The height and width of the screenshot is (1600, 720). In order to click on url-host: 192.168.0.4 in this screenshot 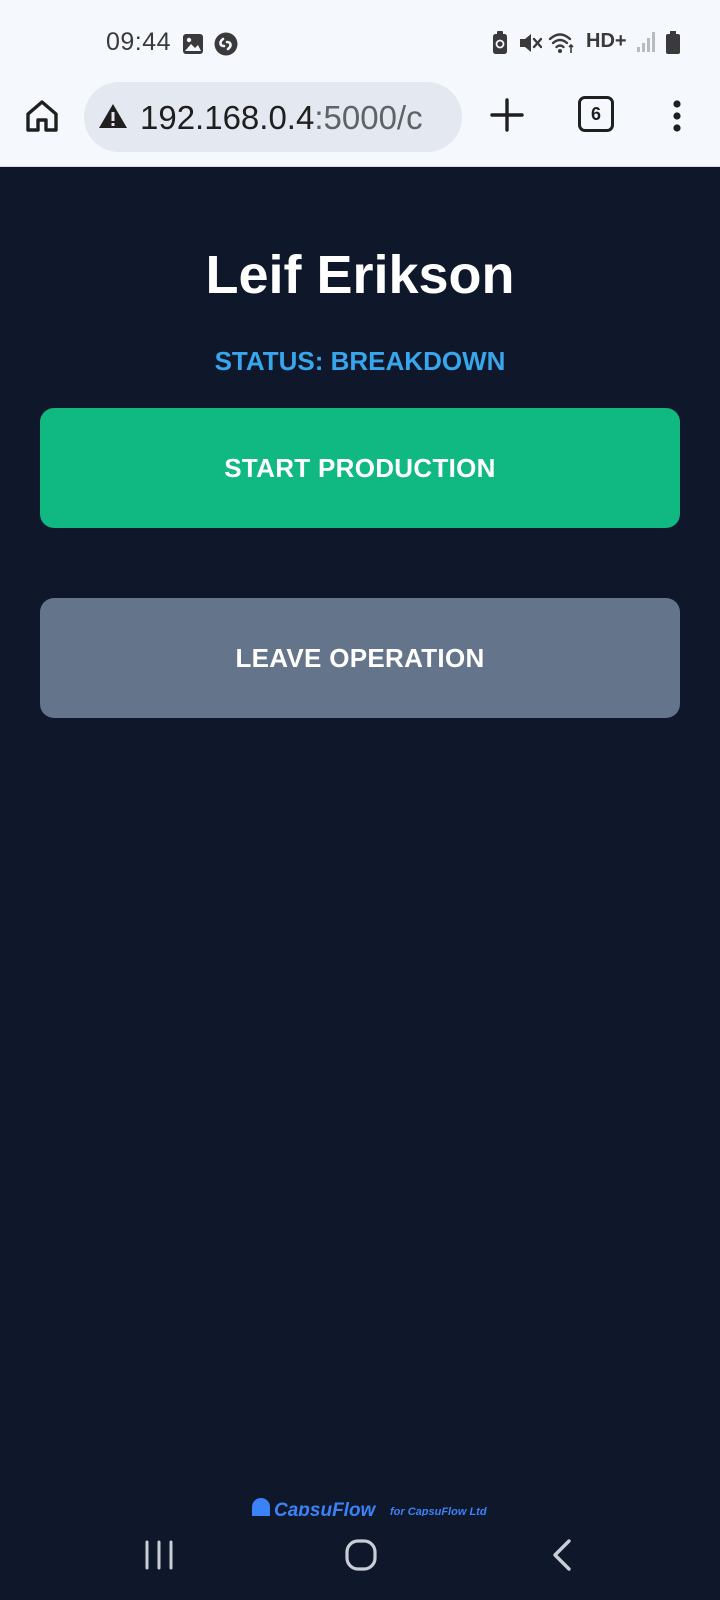, I will do `click(227, 117)`.